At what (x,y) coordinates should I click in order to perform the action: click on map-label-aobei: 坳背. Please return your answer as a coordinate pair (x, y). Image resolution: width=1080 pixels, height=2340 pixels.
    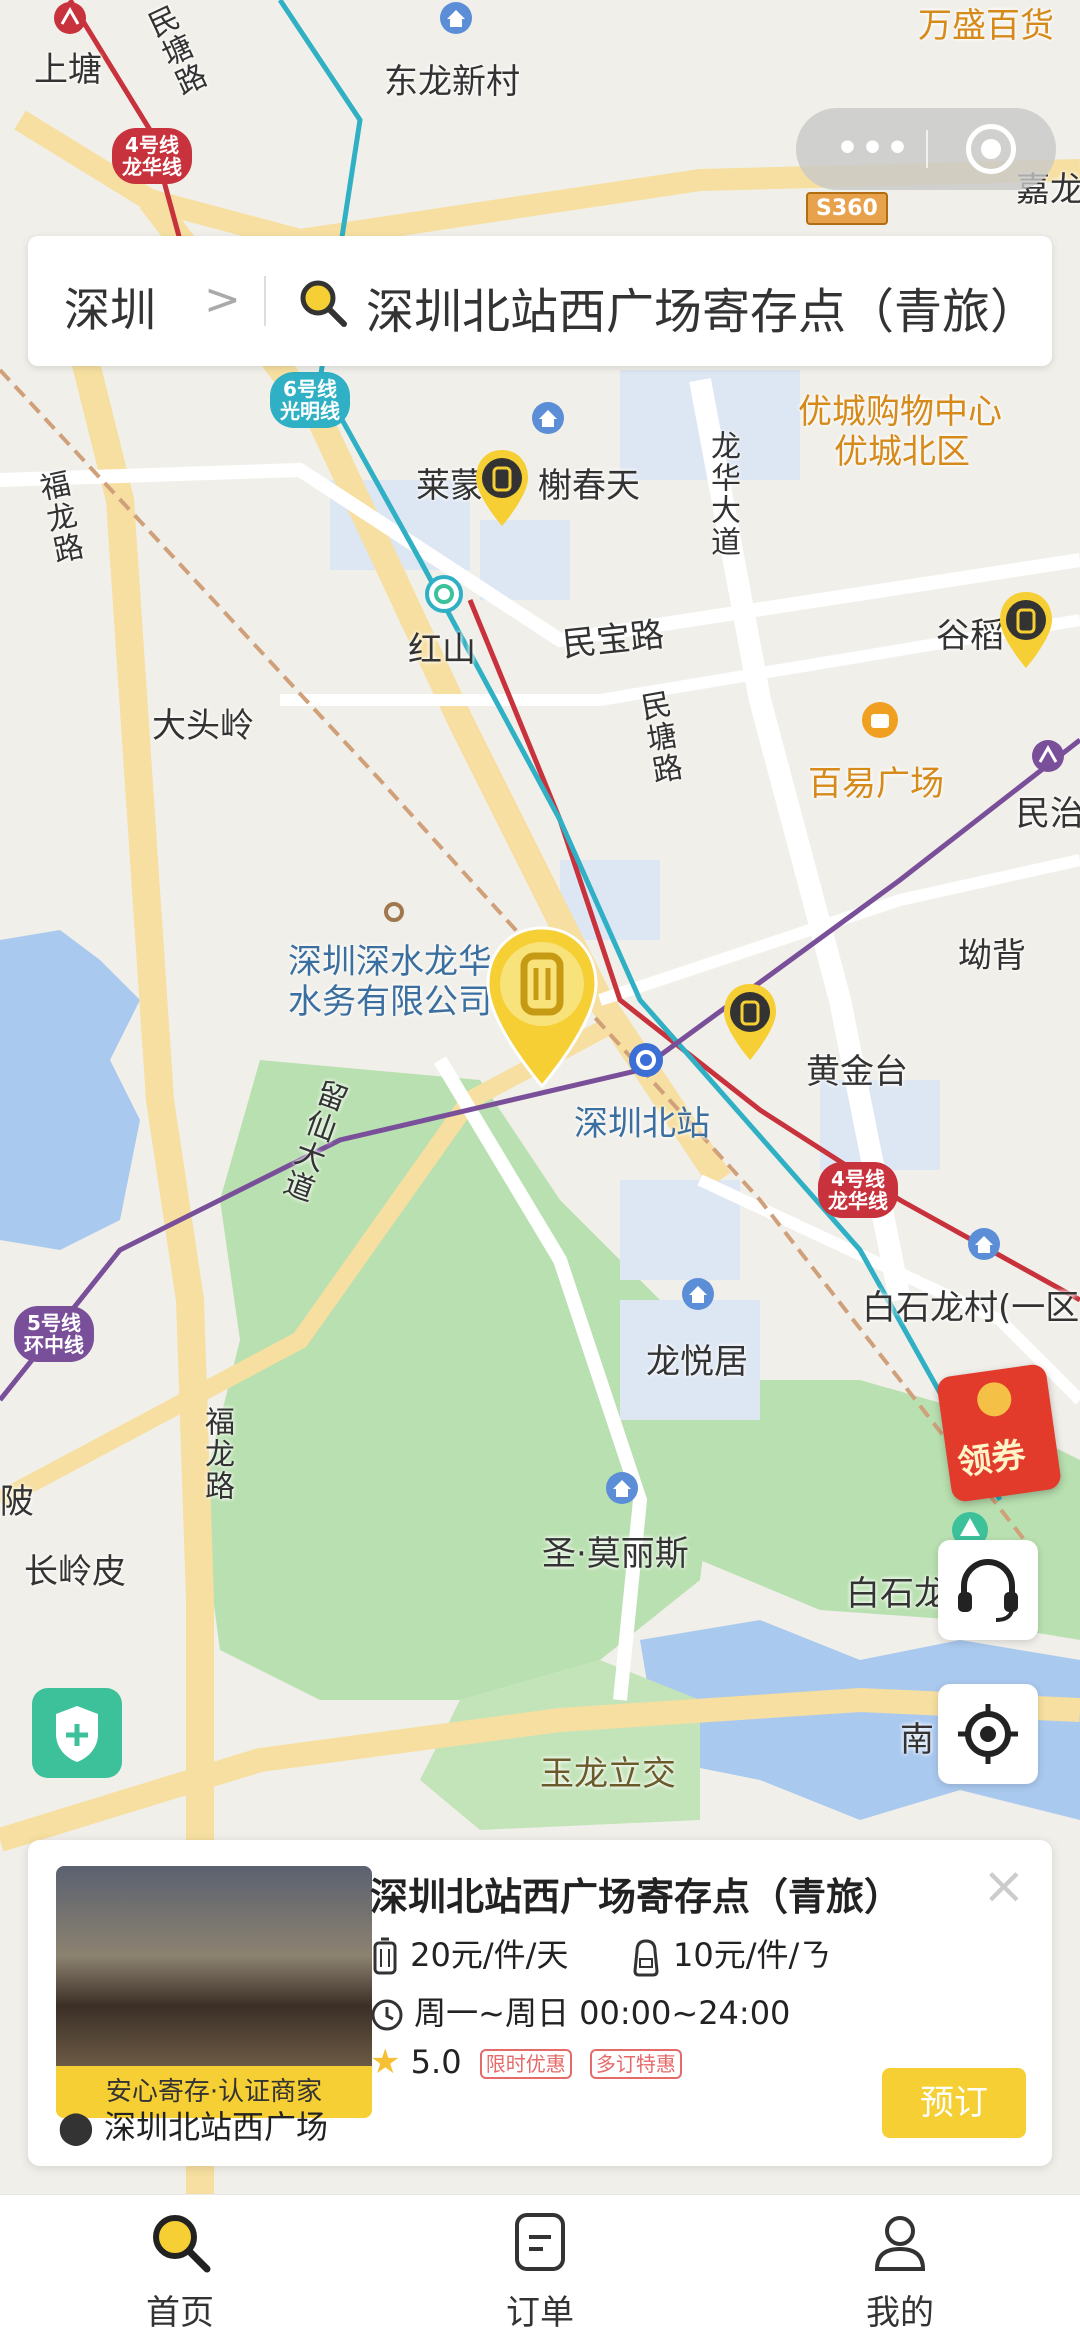
    Looking at the image, I should click on (992, 956).